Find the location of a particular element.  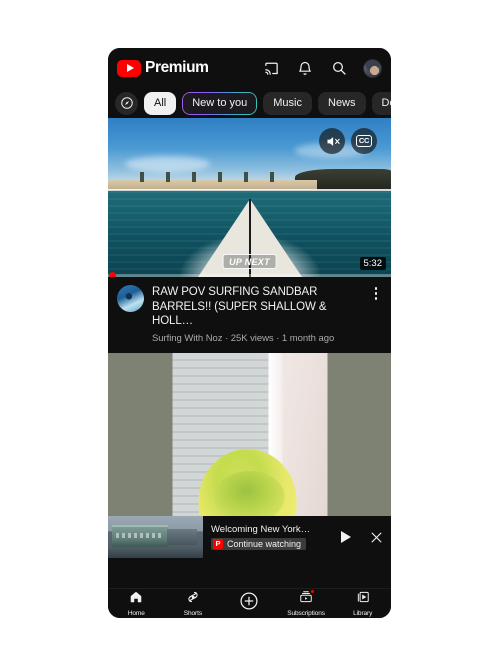

mini-player-play-icon is located at coordinates (346, 537).